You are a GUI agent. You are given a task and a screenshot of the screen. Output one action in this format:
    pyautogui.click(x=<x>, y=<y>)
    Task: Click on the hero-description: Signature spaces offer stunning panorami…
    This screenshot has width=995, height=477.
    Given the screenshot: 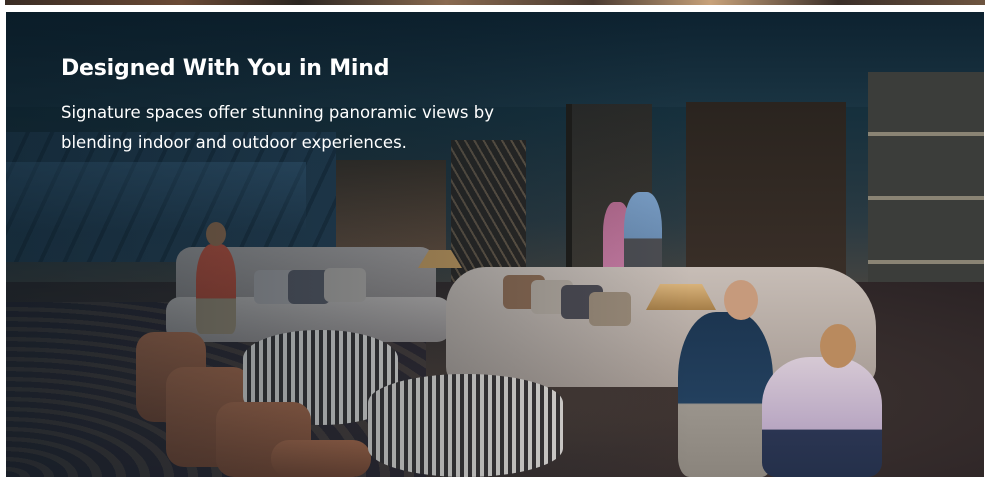 What is the action you would take?
    pyautogui.click(x=278, y=127)
    